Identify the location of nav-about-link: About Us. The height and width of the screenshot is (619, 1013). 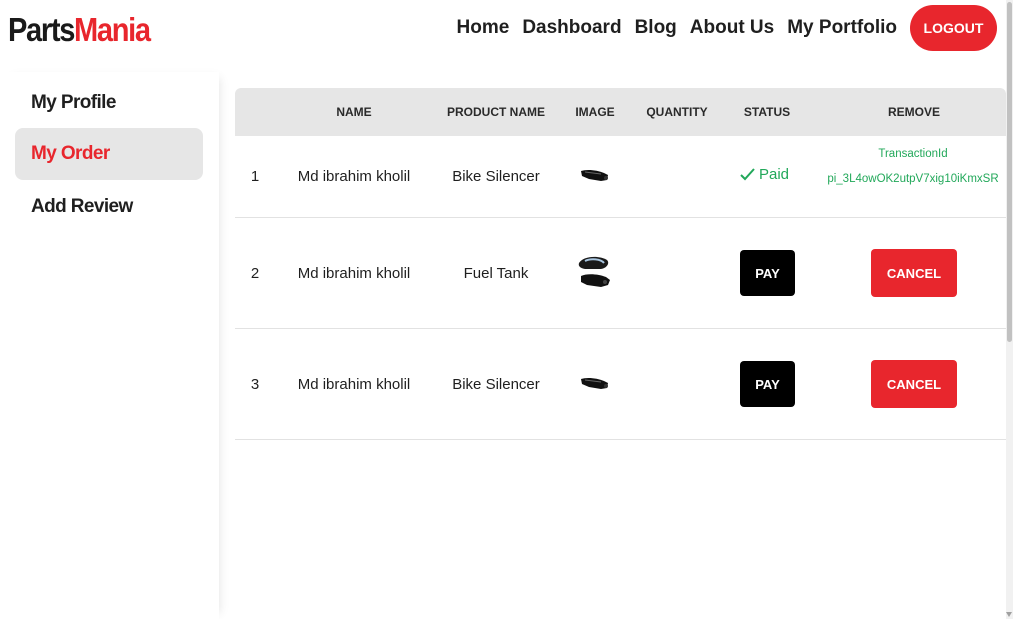
(732, 28).